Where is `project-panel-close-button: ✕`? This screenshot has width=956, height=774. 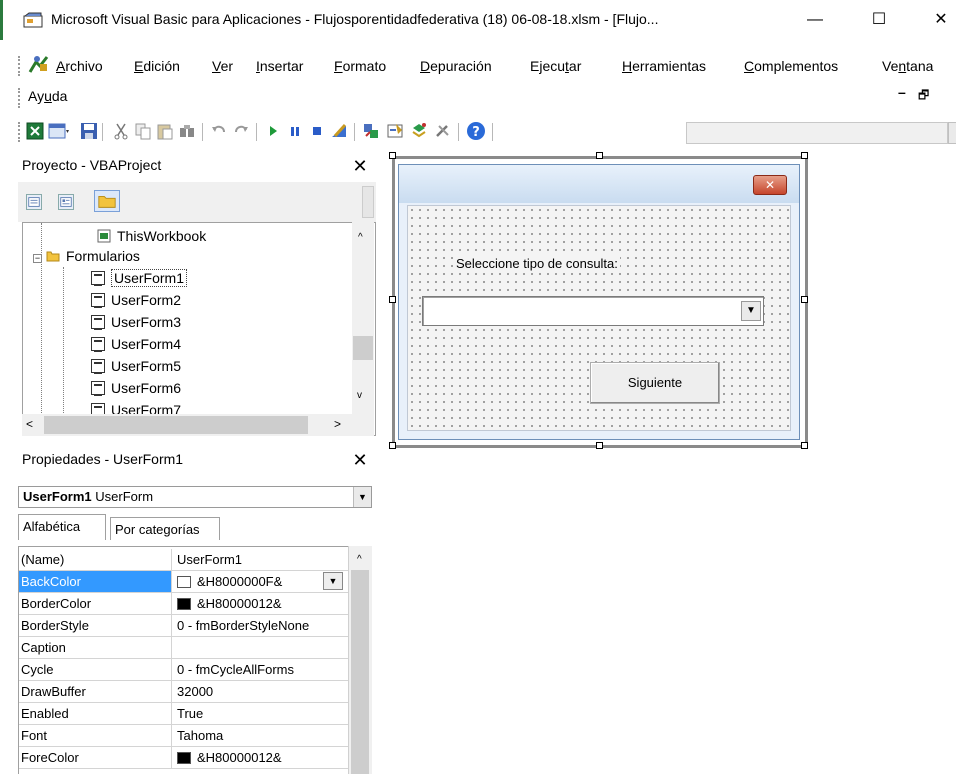
project-panel-close-button: ✕ is located at coordinates (360, 165).